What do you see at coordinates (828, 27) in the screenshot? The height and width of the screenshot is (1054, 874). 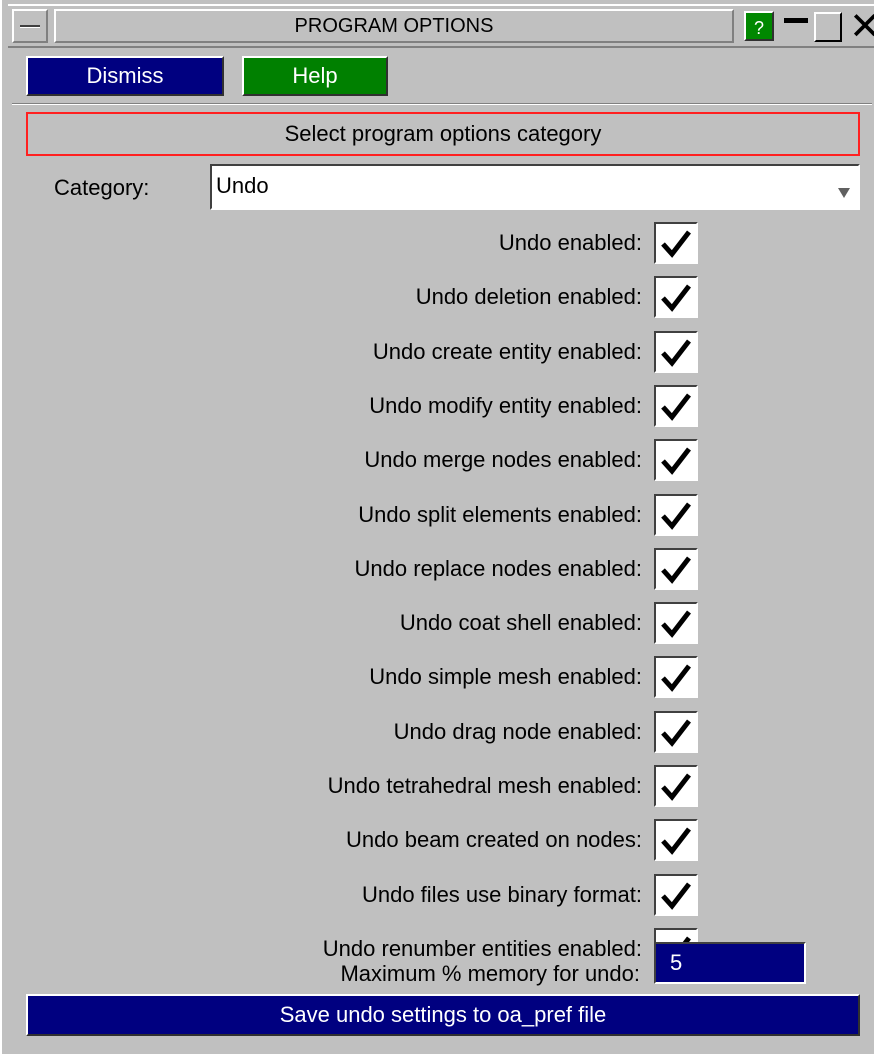 I see `maximize-icon` at bounding box center [828, 27].